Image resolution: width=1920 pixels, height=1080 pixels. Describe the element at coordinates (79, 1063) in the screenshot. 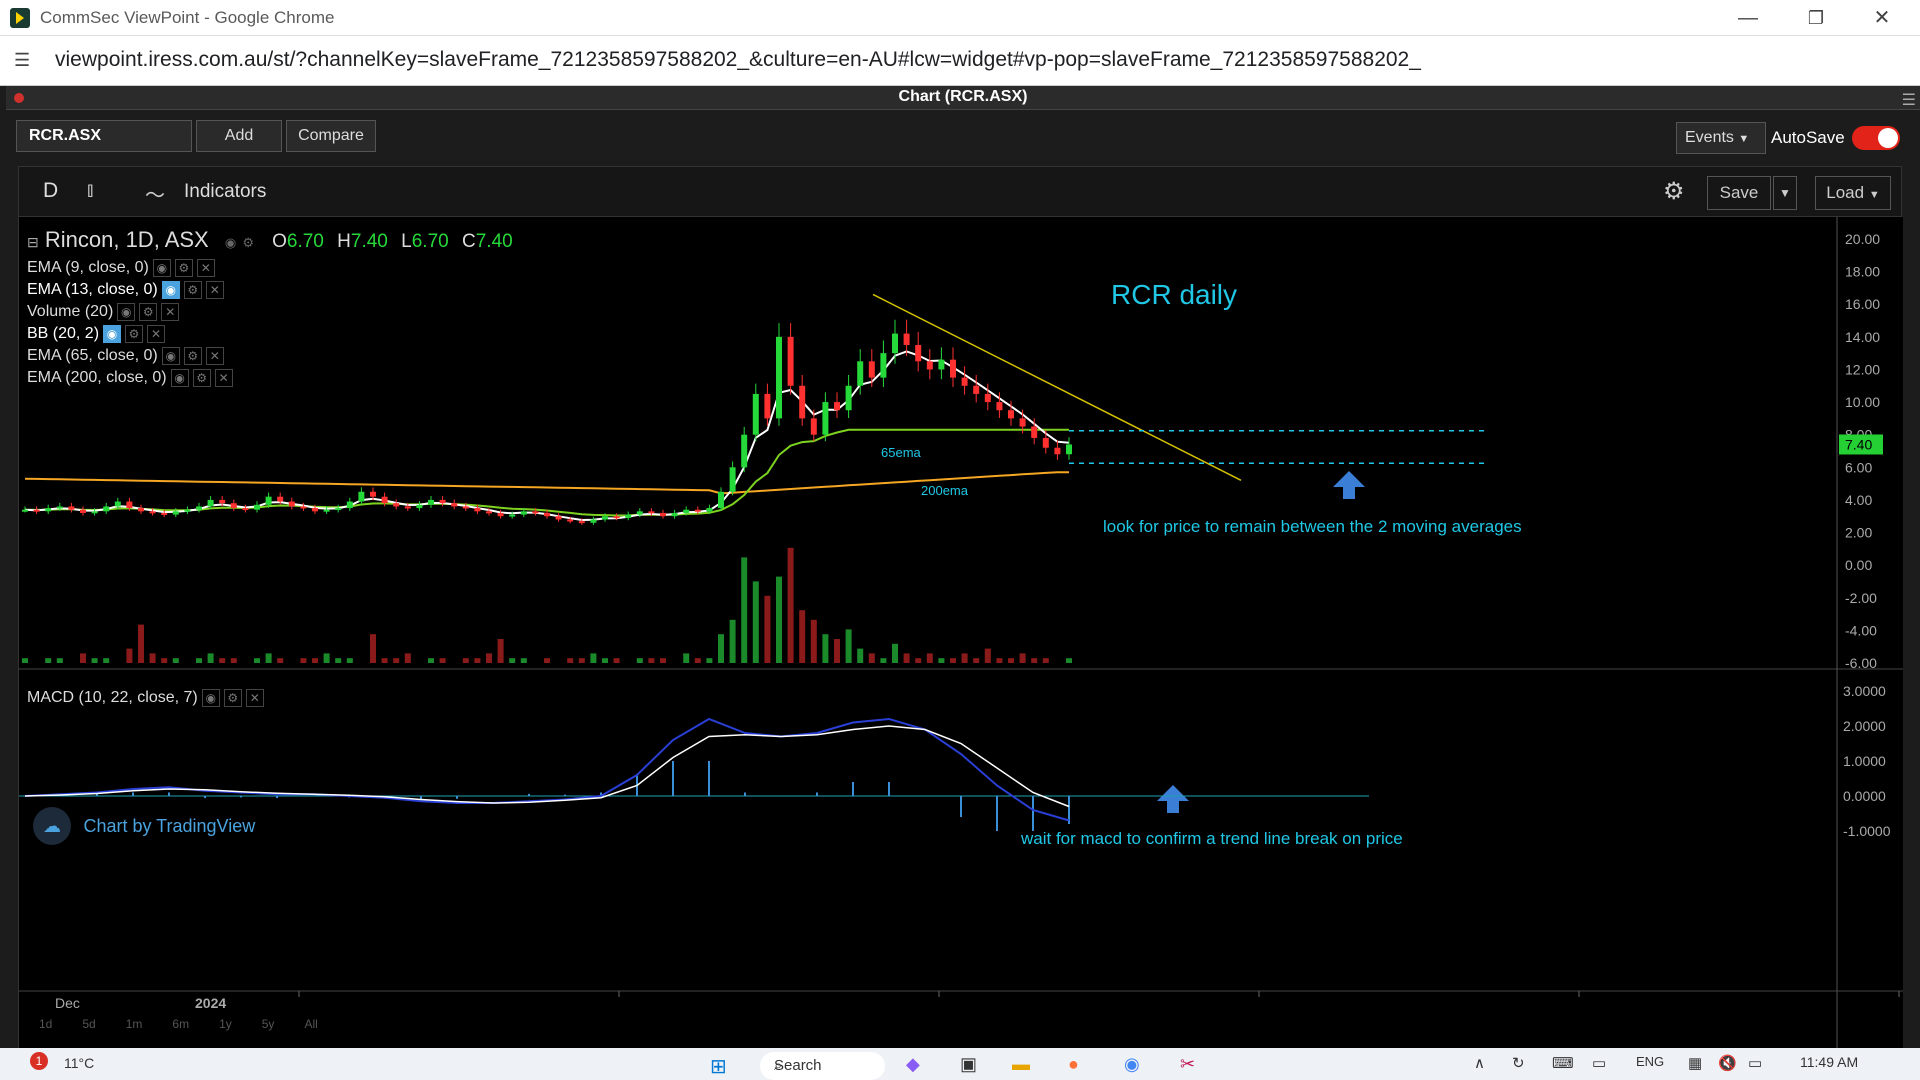

I see `weather-temp: 11°C` at that location.